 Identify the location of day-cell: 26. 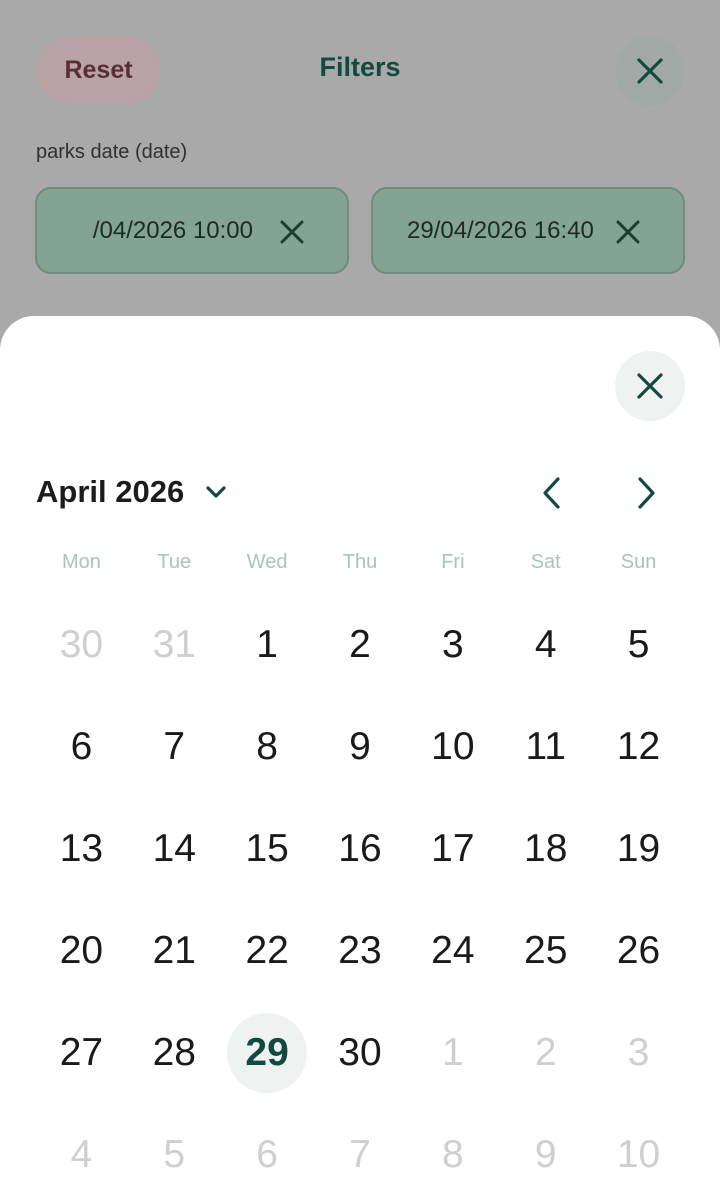
(638, 951).